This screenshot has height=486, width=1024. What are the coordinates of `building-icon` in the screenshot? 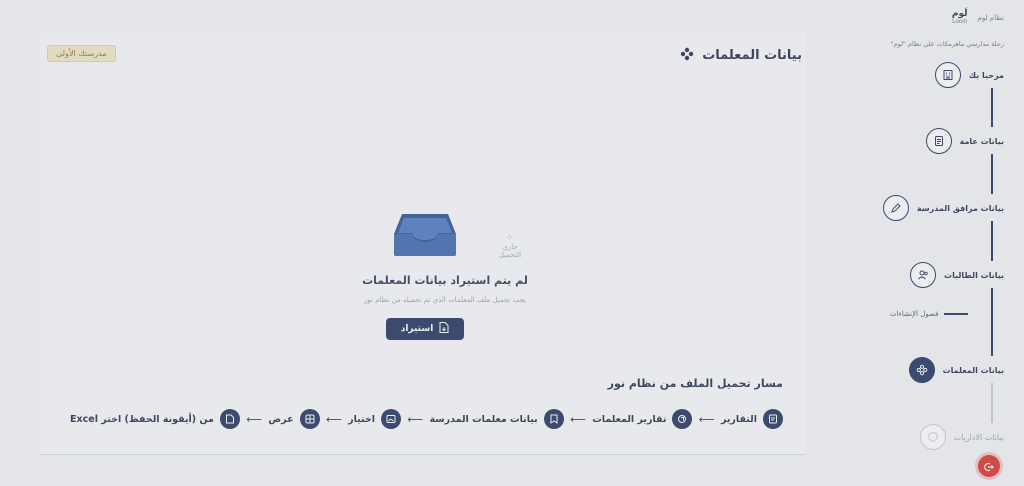 It's located at (947, 75).